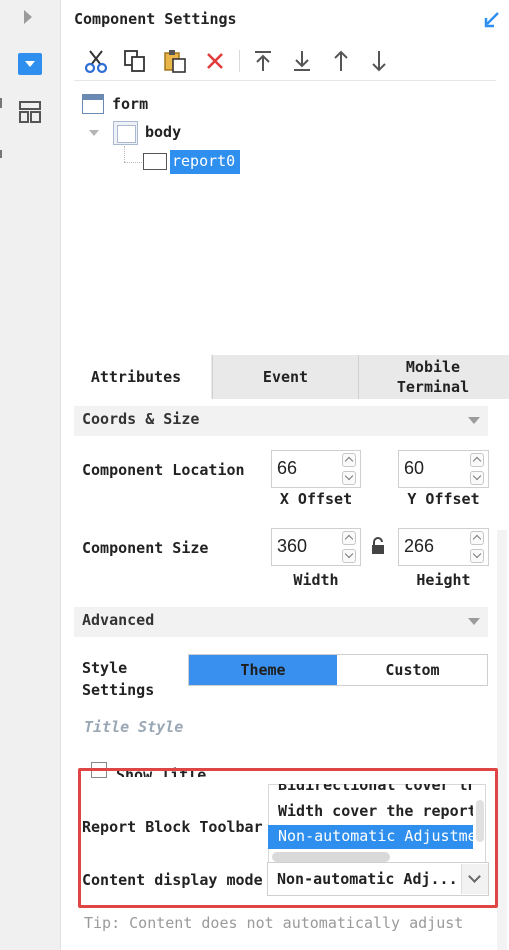 The image size is (509, 950). What do you see at coordinates (94, 133) in the screenshot?
I see `collapse-arrow-icon` at bounding box center [94, 133].